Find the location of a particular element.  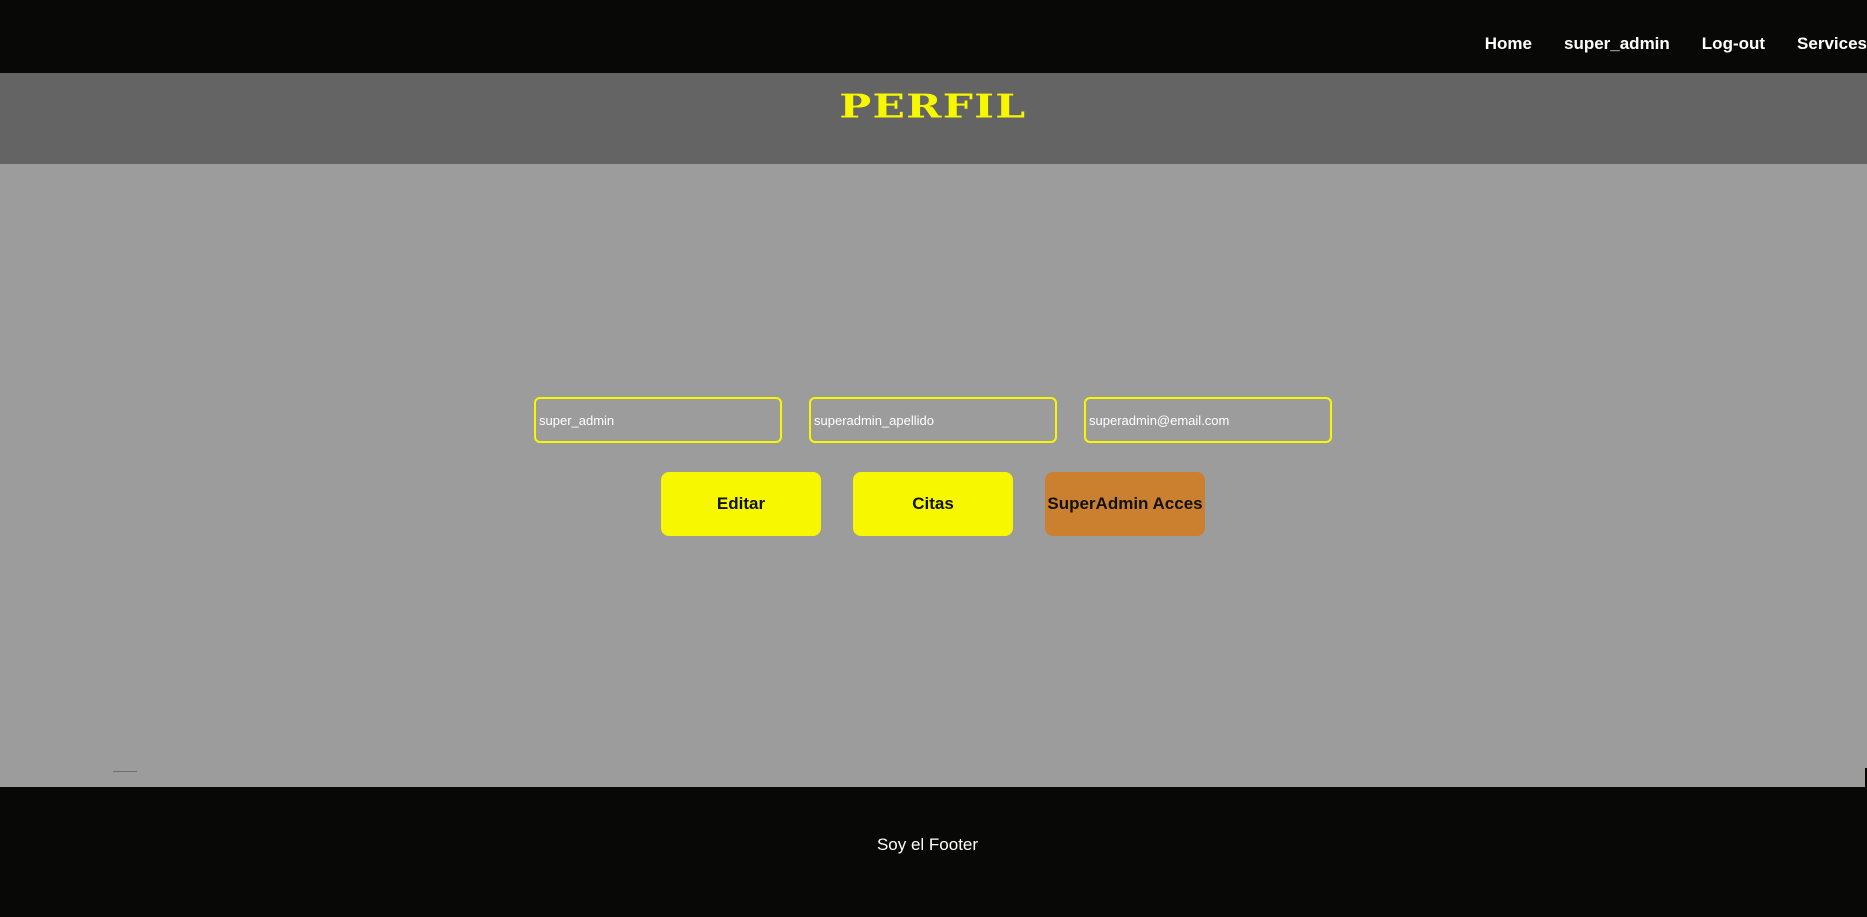

email-input is located at coordinates (1208, 420).